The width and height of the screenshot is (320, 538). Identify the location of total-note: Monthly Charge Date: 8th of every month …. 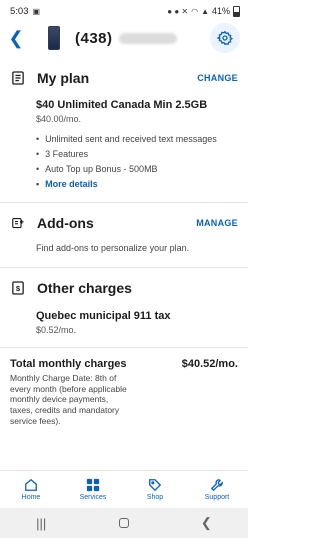
(68, 399).